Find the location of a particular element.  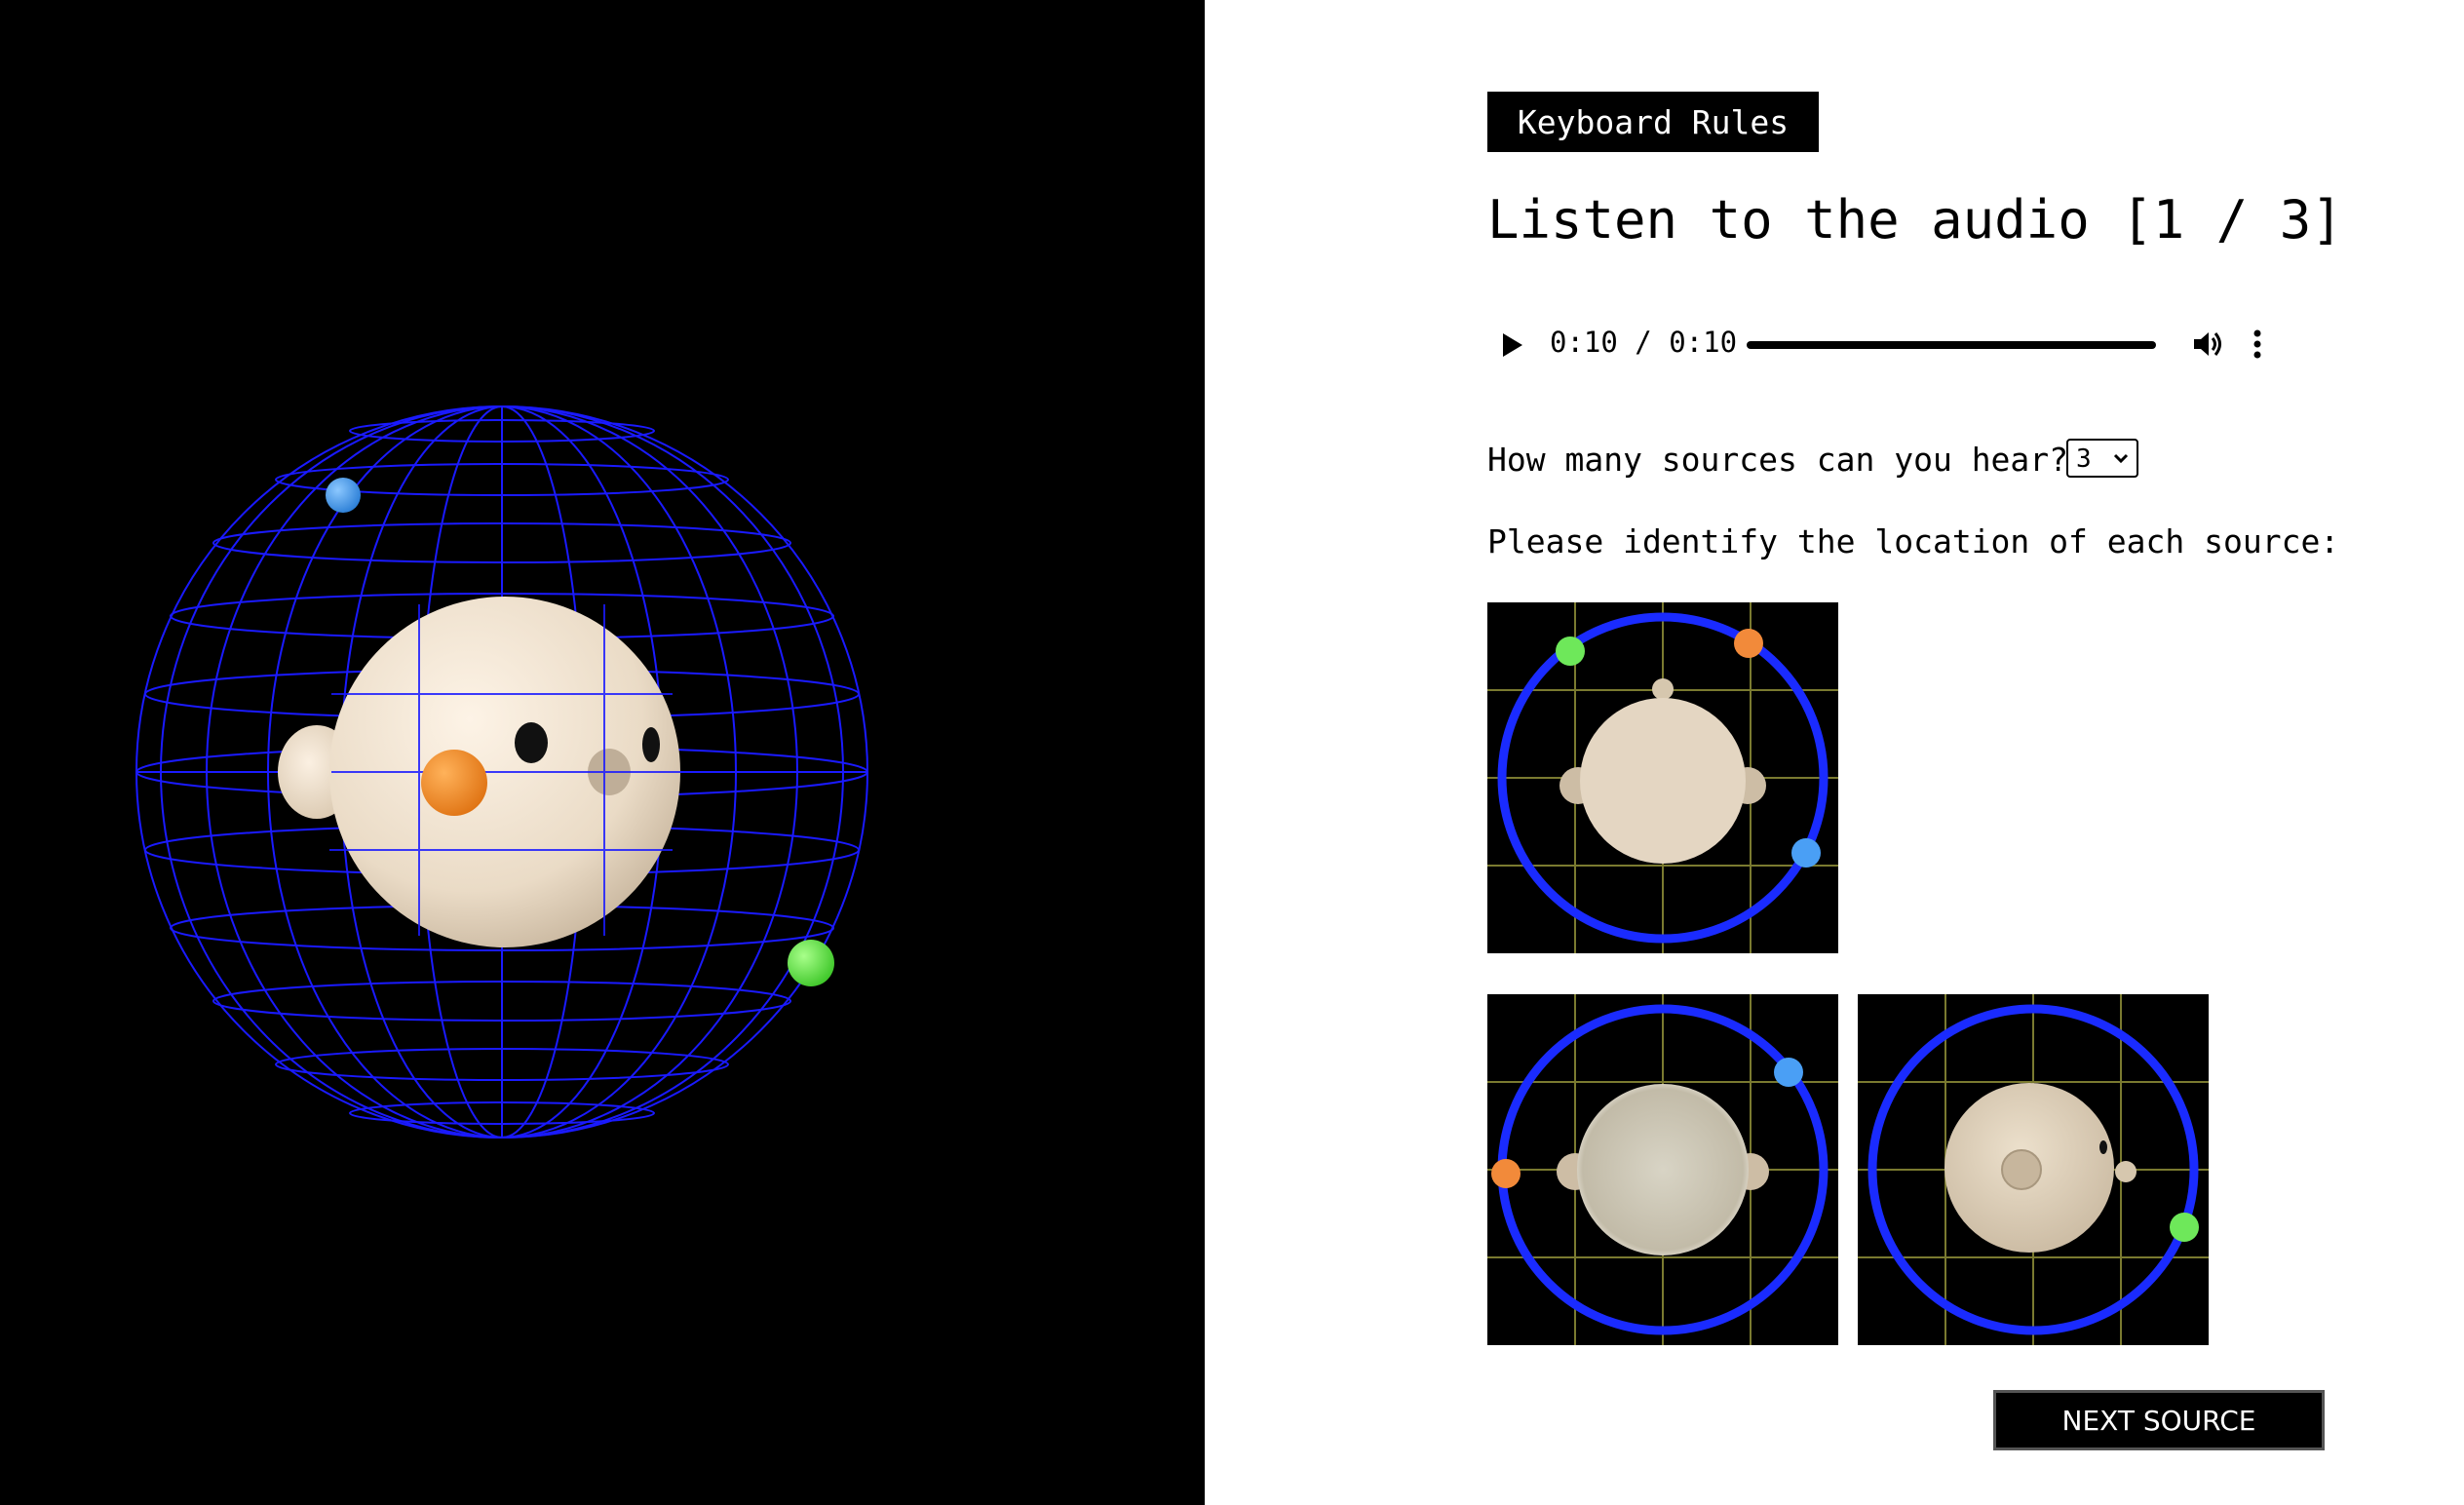

source-count-value: 3 is located at coordinates (2084, 459).